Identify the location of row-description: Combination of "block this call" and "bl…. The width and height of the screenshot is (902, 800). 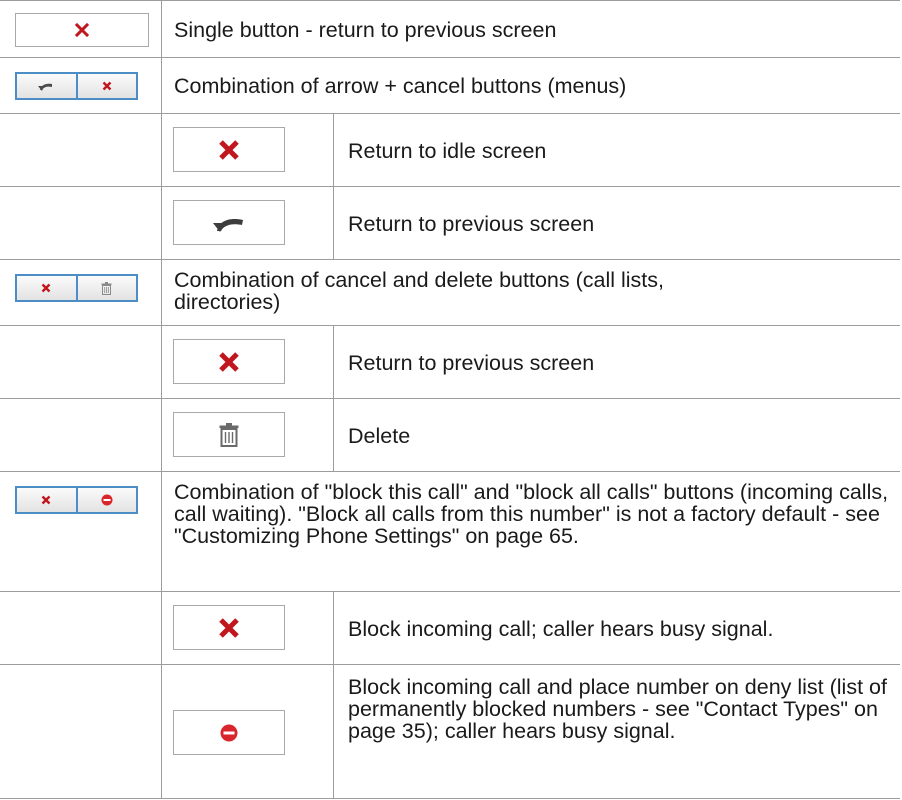
(531, 514).